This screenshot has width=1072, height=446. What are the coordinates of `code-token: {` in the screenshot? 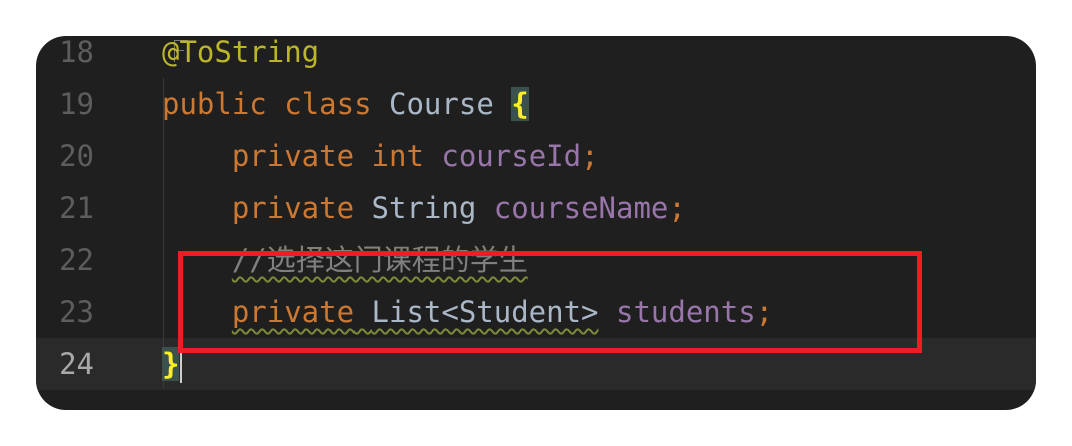 It's located at (520, 104).